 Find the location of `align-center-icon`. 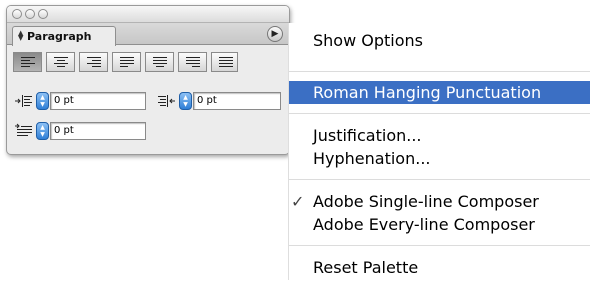

align-center-icon is located at coordinates (61, 62).